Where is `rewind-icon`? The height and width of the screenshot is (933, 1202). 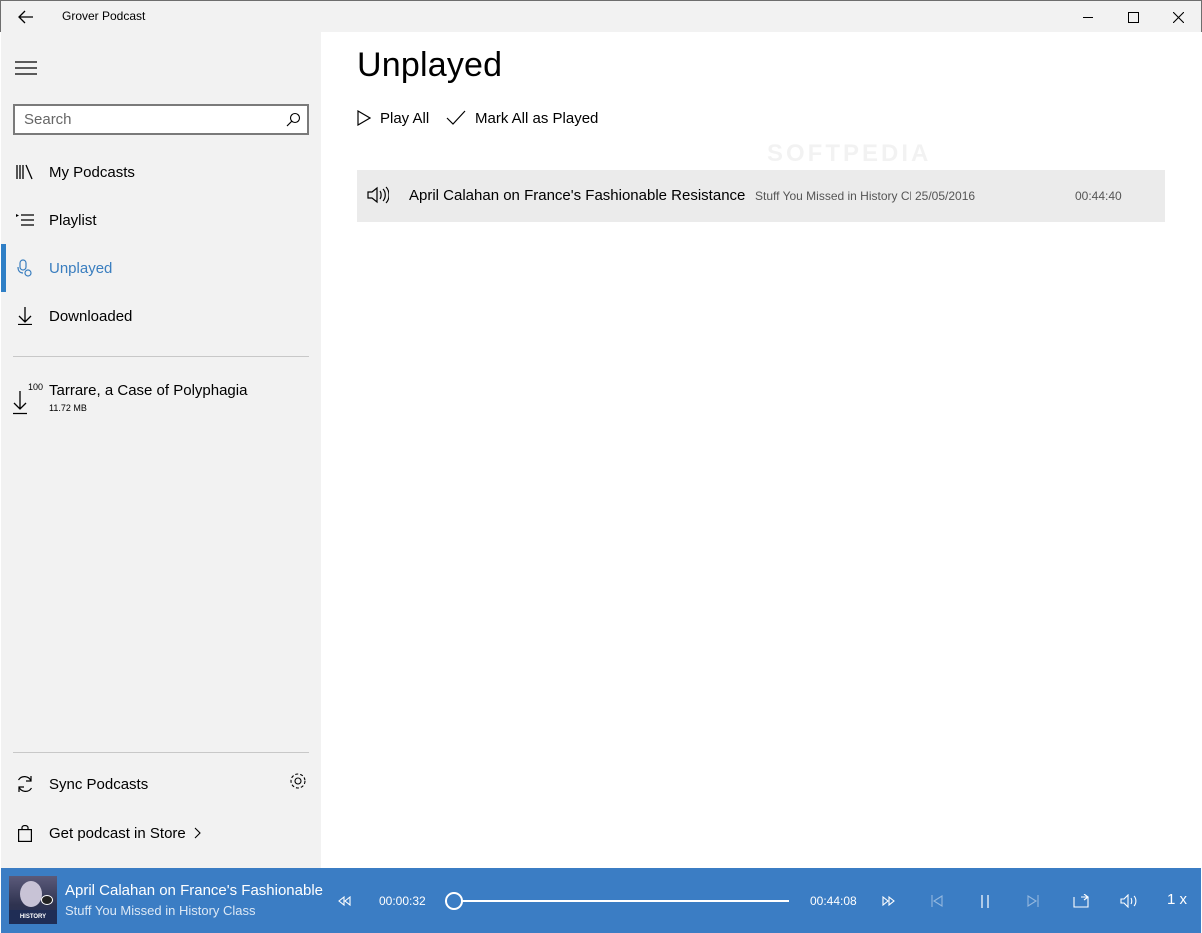
rewind-icon is located at coordinates (344, 901).